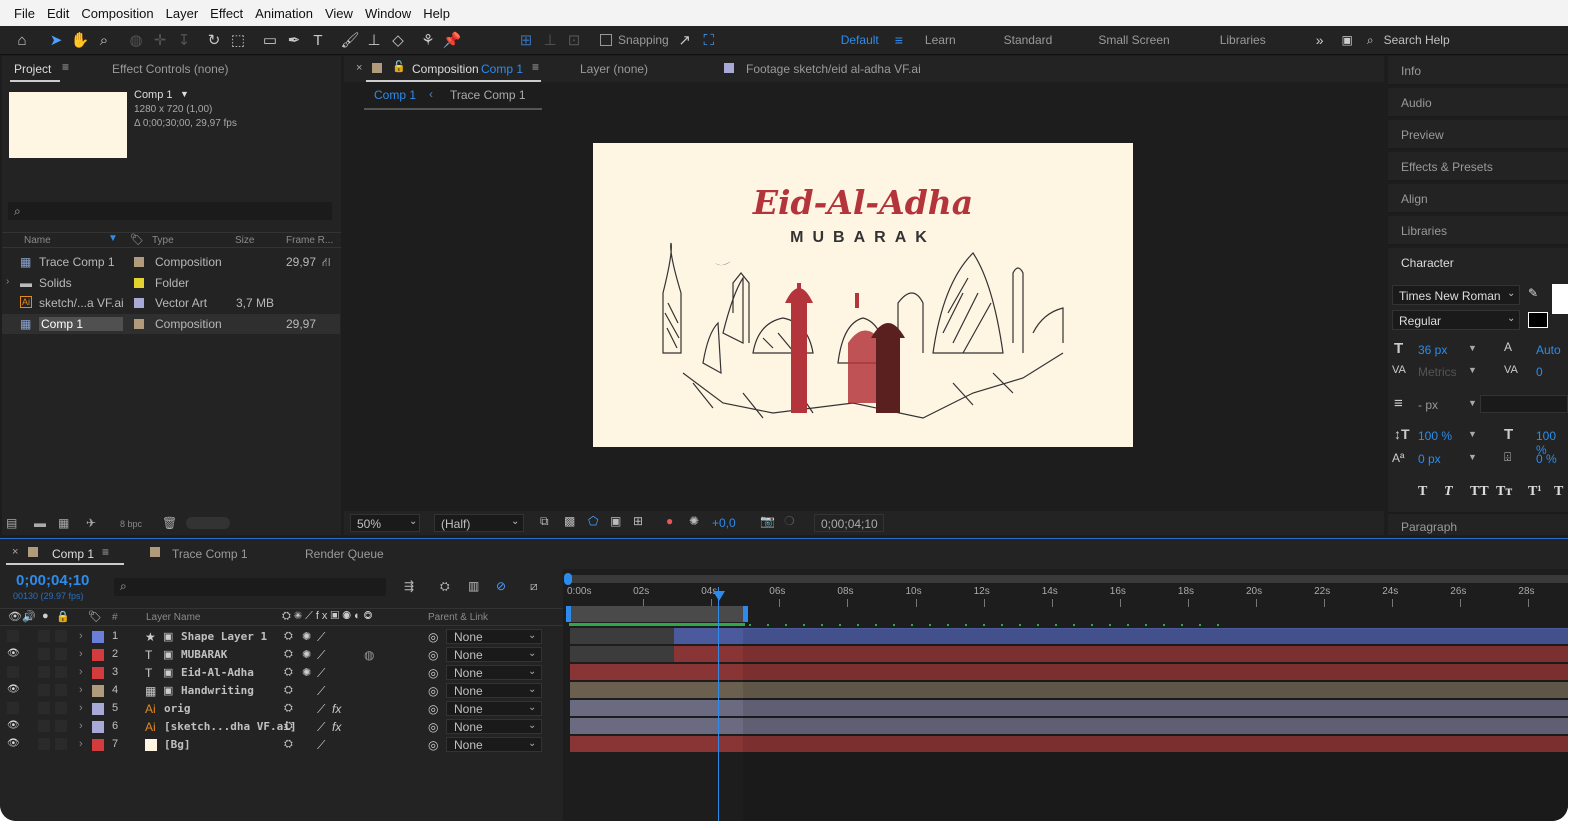  Describe the element at coordinates (1535, 492) in the screenshot. I see `superscript-icon: T¹` at that location.